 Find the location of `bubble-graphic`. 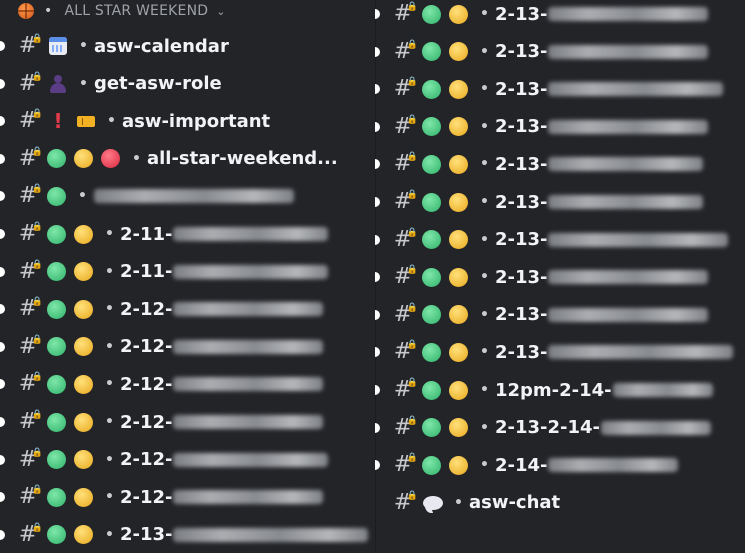

bubble-graphic is located at coordinates (433, 502).